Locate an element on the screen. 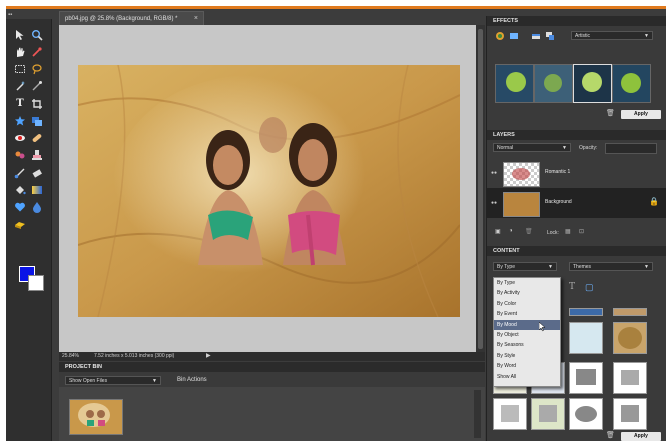 The image size is (666, 441). recompose-tool-icon is located at coordinates (37, 121).